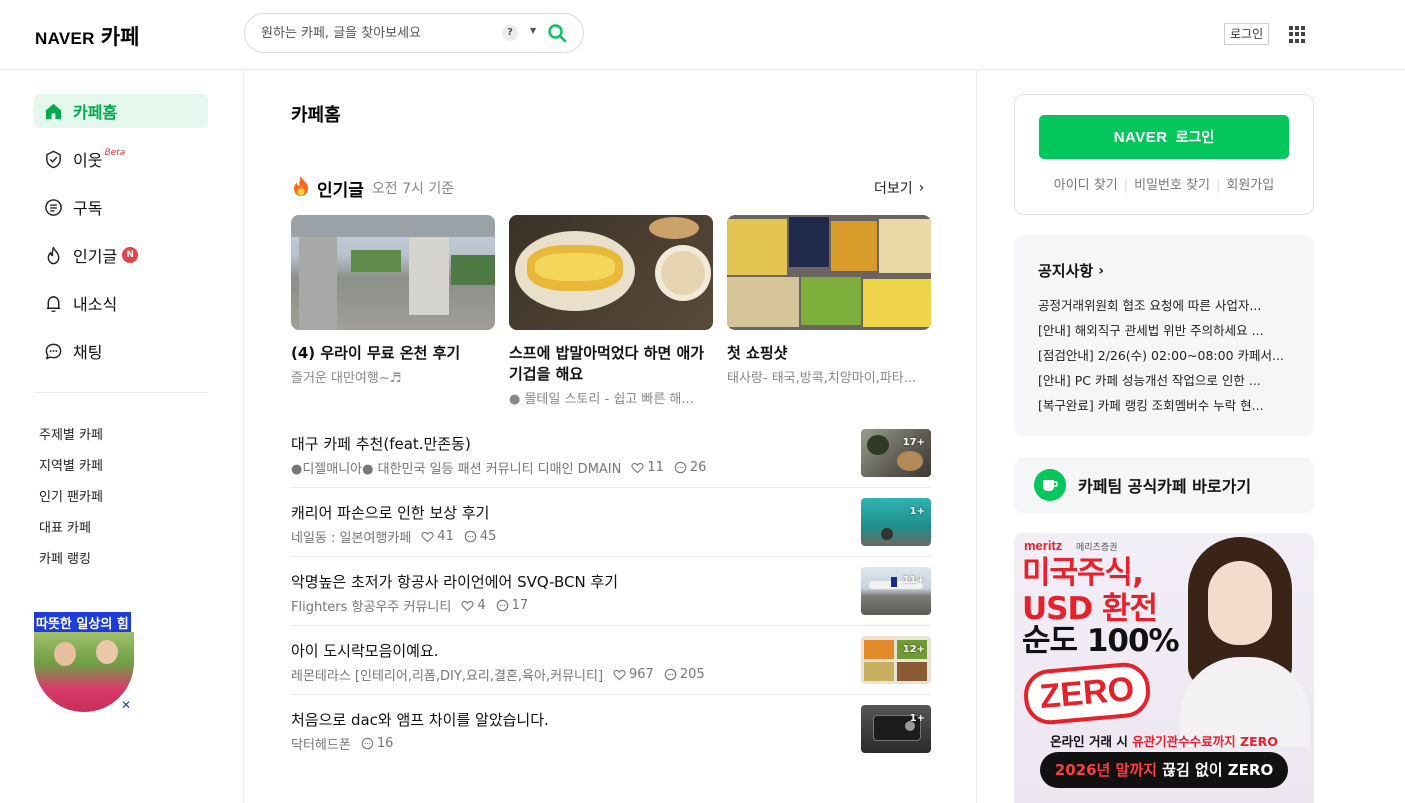 The width and height of the screenshot is (1405, 803). Describe the element at coordinates (917, 718) in the screenshot. I see `image-count: 1+` at that location.